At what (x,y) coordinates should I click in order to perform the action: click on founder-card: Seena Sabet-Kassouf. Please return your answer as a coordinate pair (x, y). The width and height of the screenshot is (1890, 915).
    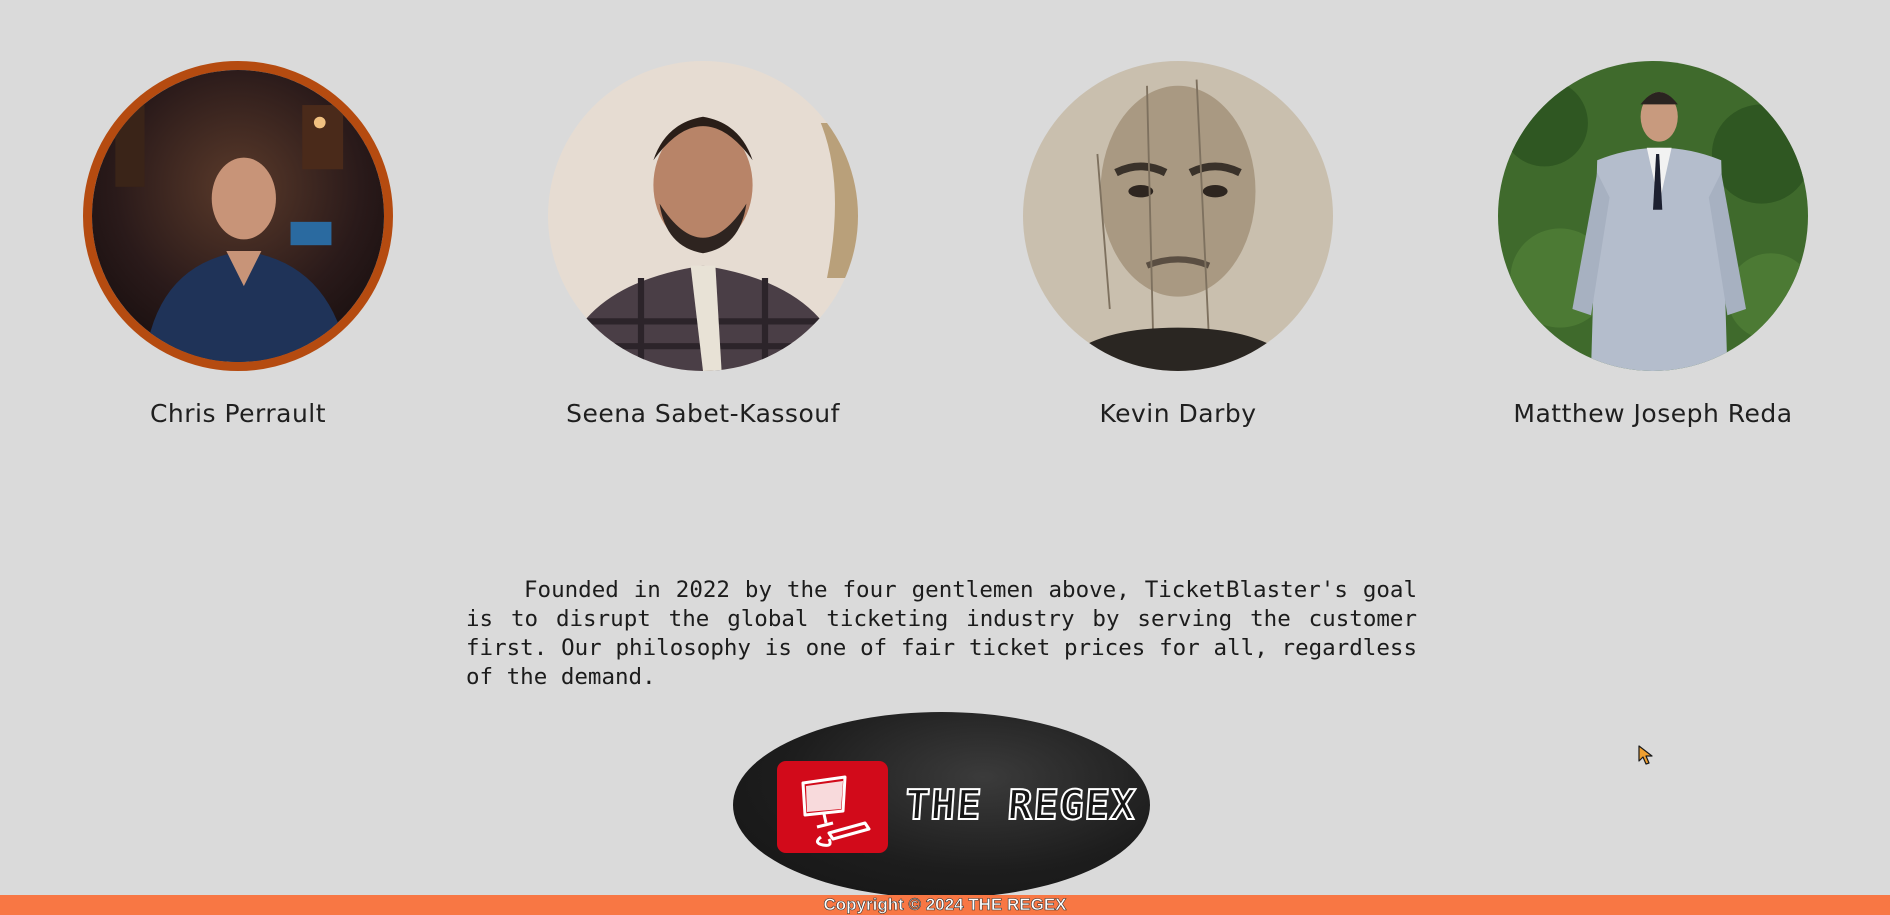
    Looking at the image, I should click on (703, 244).